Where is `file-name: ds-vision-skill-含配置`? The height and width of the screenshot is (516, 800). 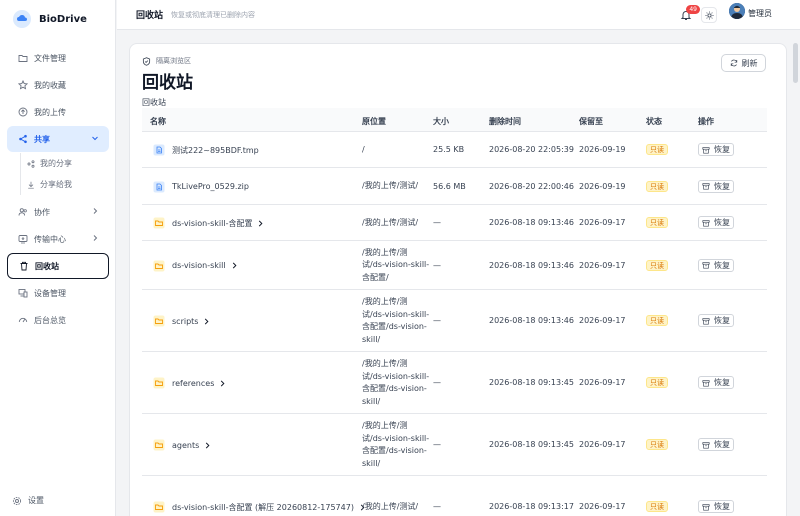 file-name: ds-vision-skill-含配置 is located at coordinates (212, 223).